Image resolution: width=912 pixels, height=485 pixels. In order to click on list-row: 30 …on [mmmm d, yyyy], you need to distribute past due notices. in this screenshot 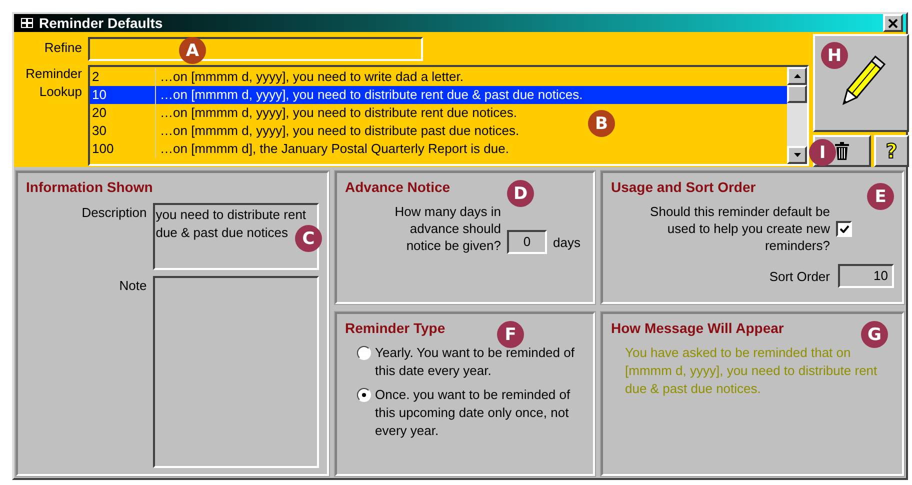, I will do `click(305, 131)`.